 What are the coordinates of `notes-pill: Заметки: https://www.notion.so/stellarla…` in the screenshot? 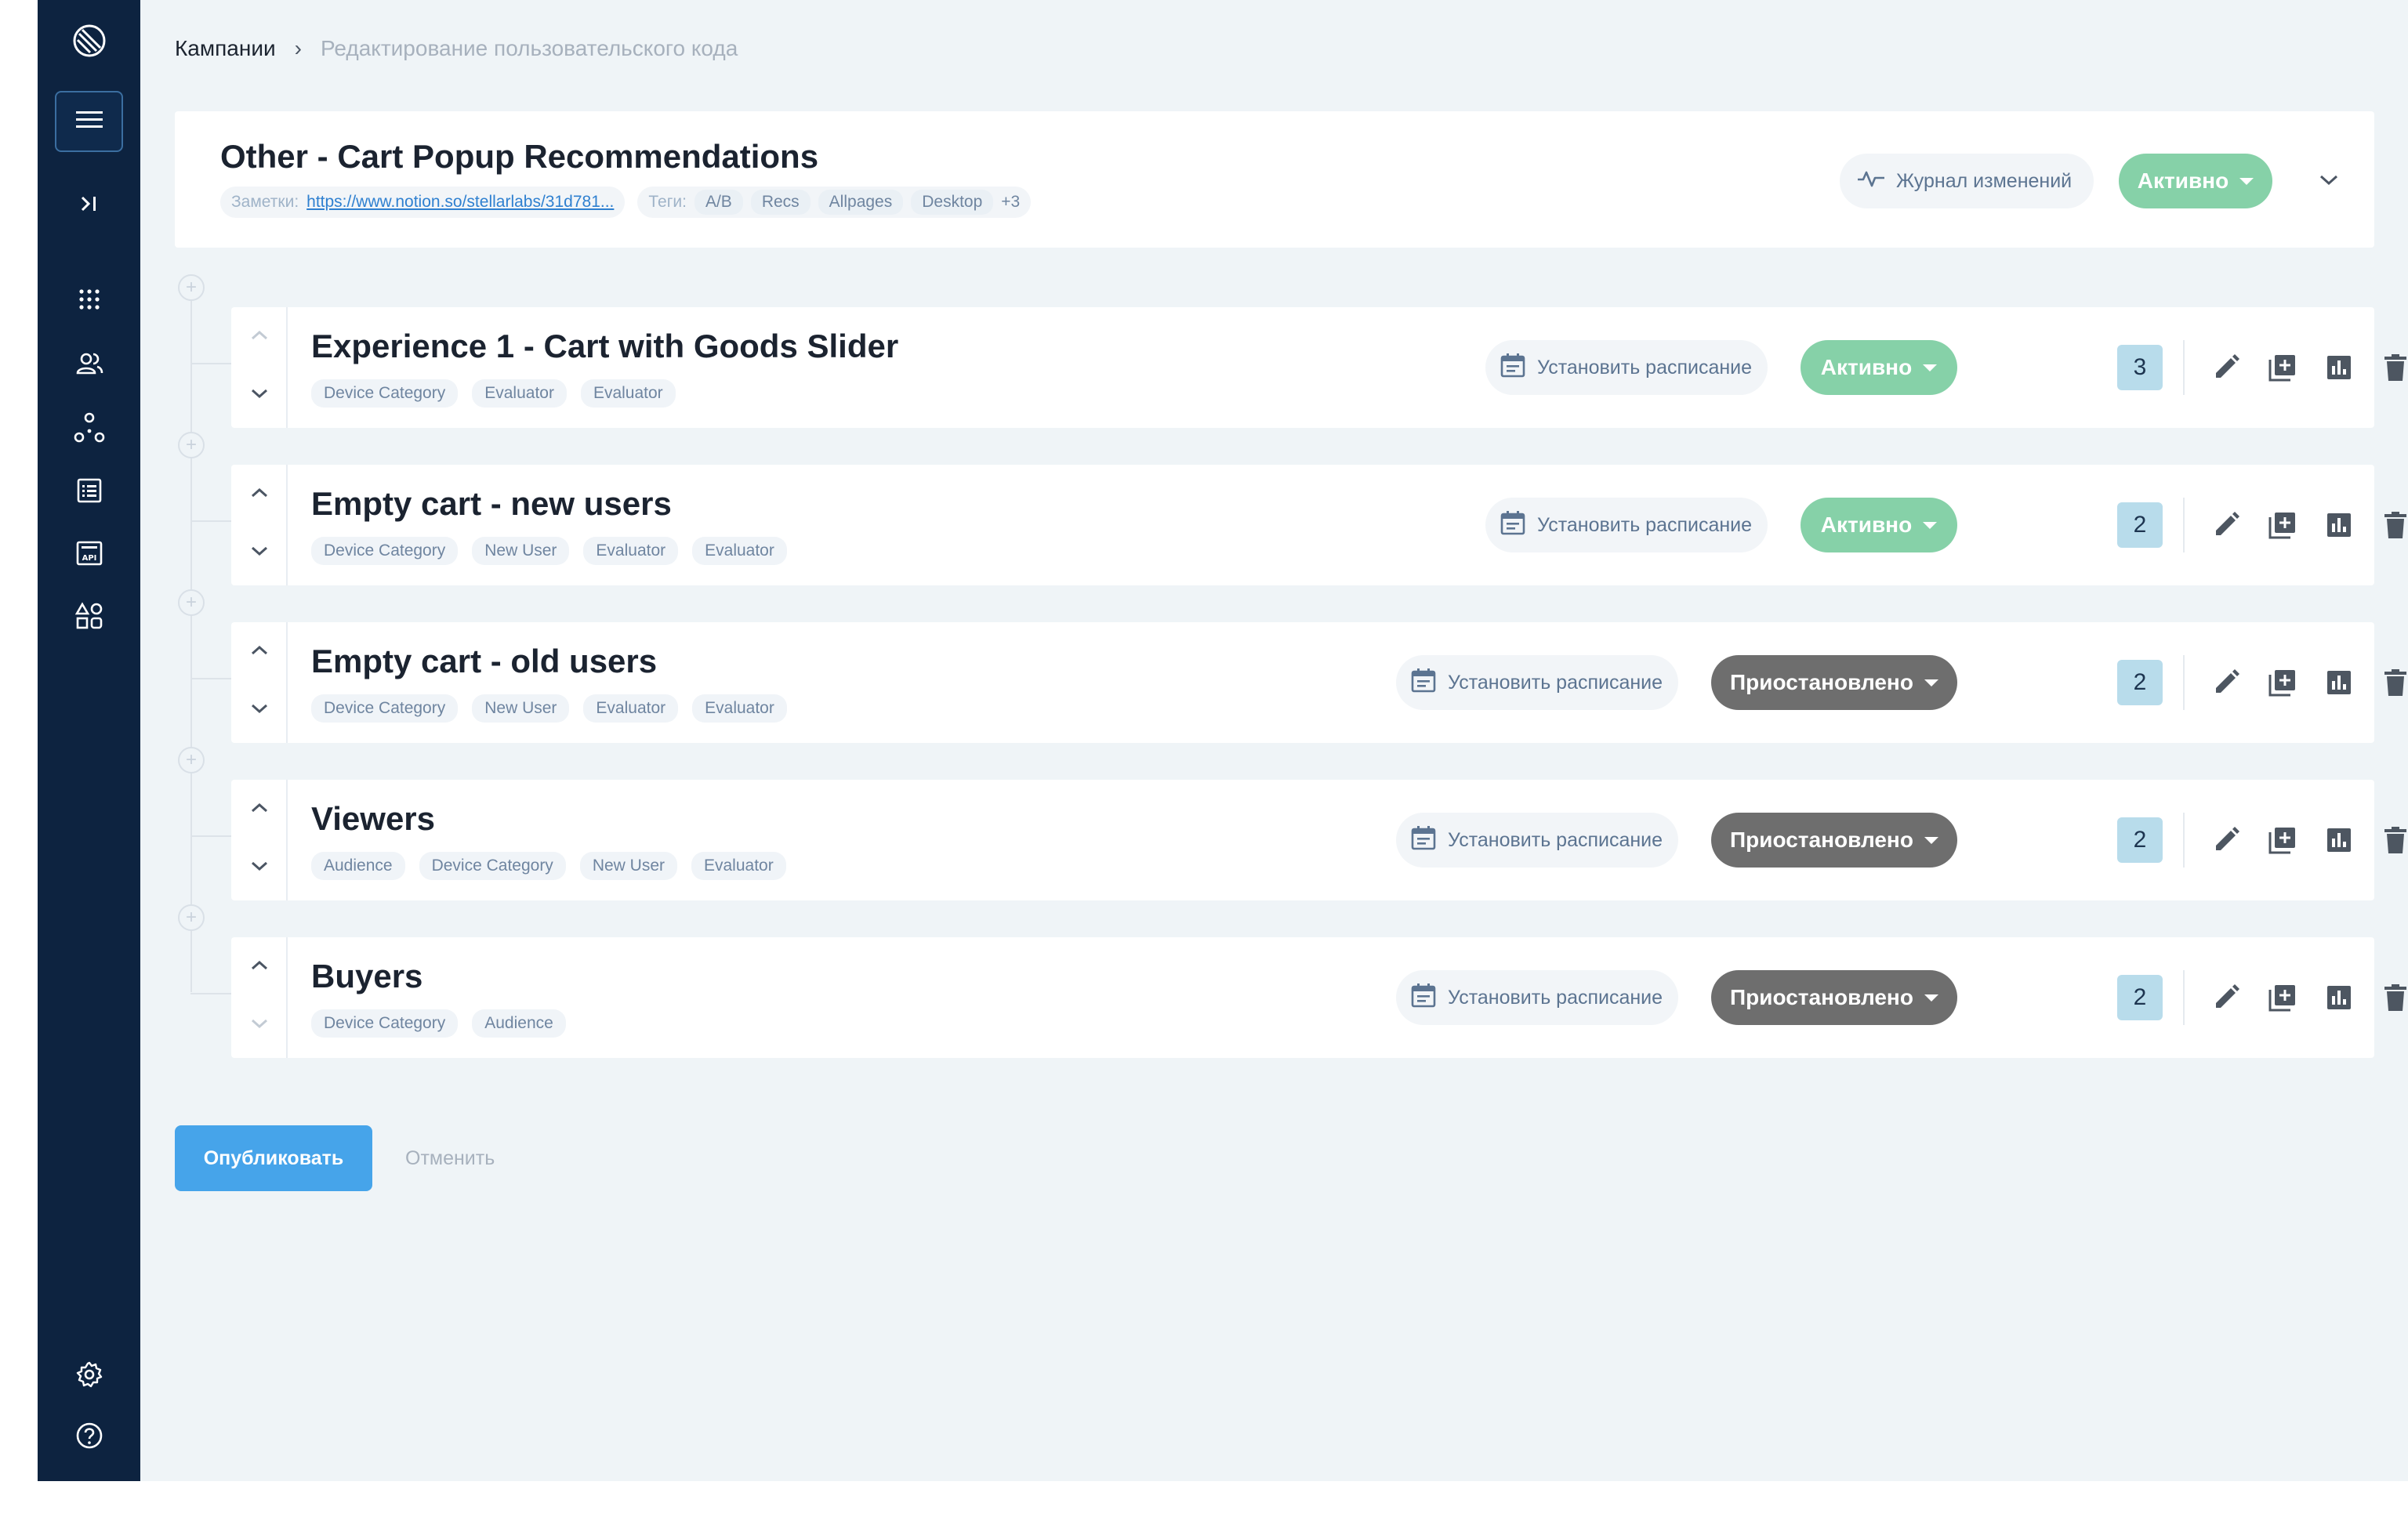 It's located at (423, 202).